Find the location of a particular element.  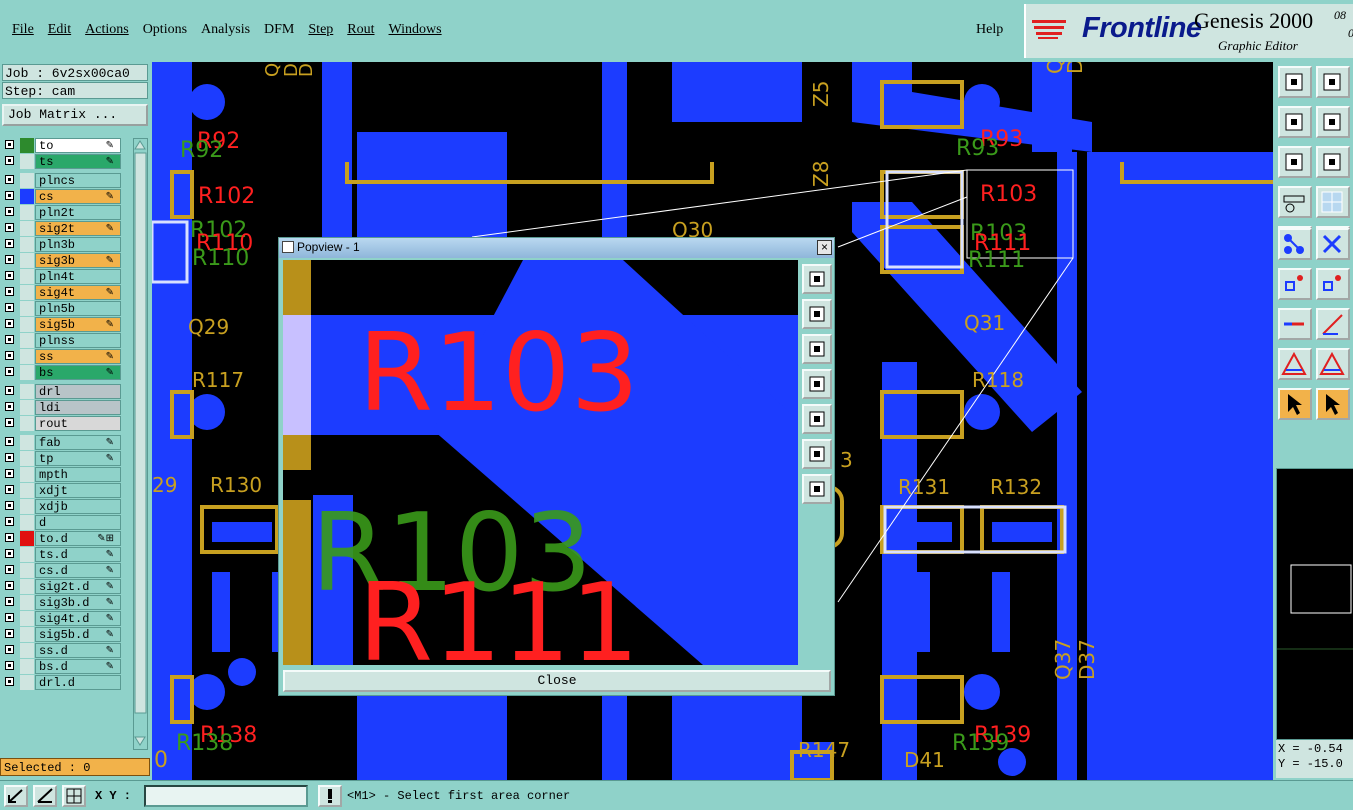

layer-row: fab ✎ is located at coordinates (63, 442).